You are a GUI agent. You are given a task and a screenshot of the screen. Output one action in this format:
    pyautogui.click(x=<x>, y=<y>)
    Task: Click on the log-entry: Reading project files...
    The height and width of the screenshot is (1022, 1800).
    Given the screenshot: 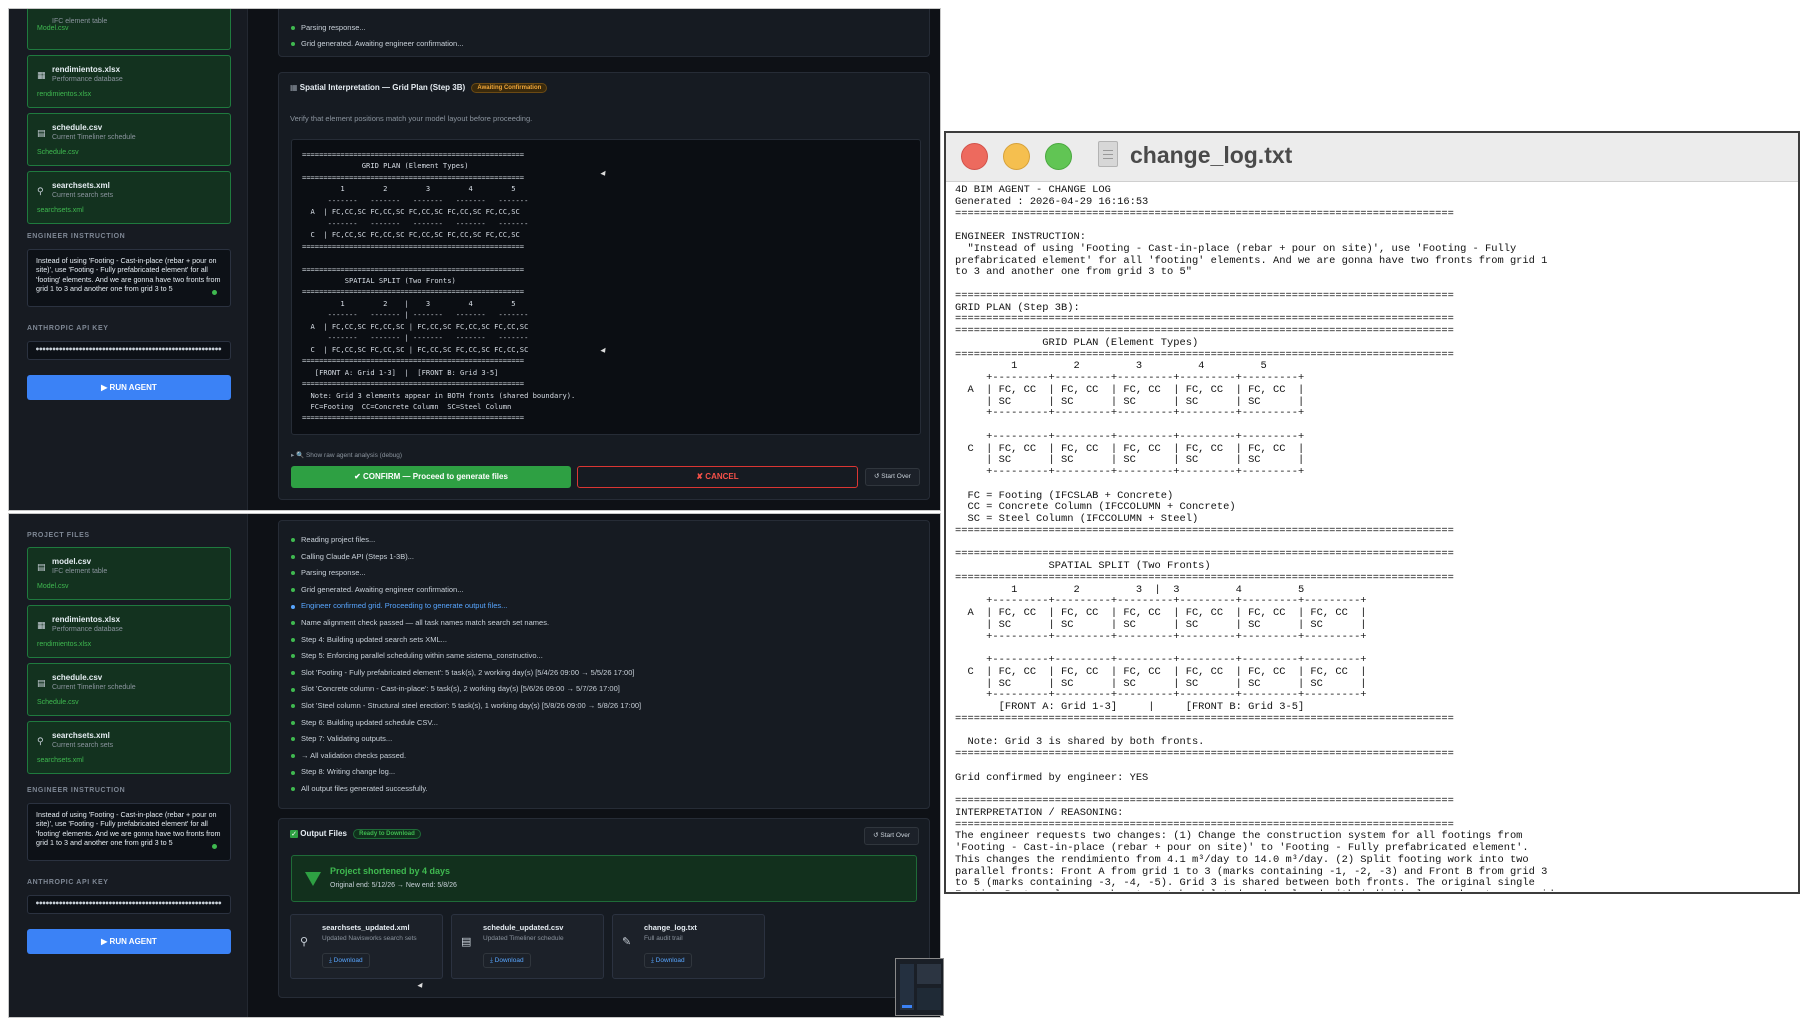 What is the action you would take?
    pyautogui.click(x=466, y=540)
    